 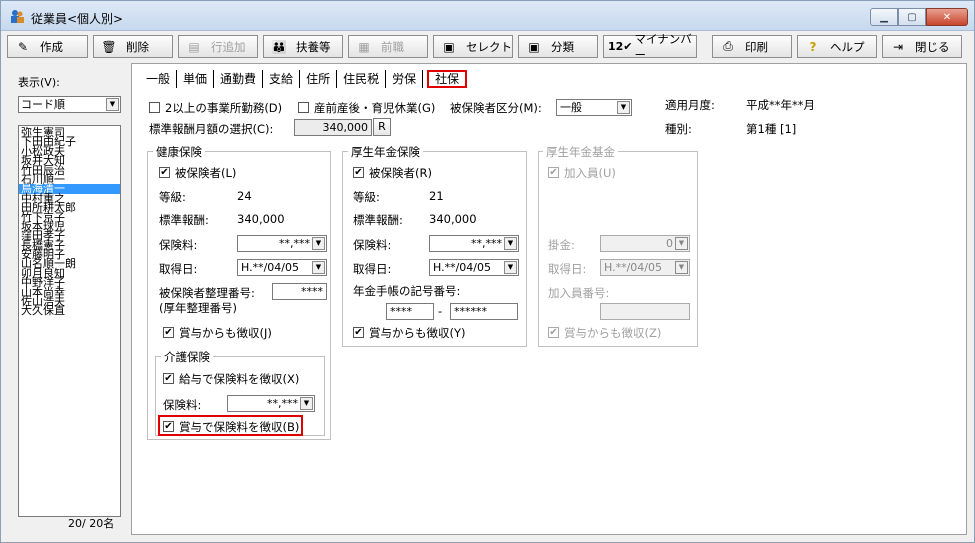 I want to click on care-salary-label: 給与で保険料を徴収(X), so click(x=239, y=379).